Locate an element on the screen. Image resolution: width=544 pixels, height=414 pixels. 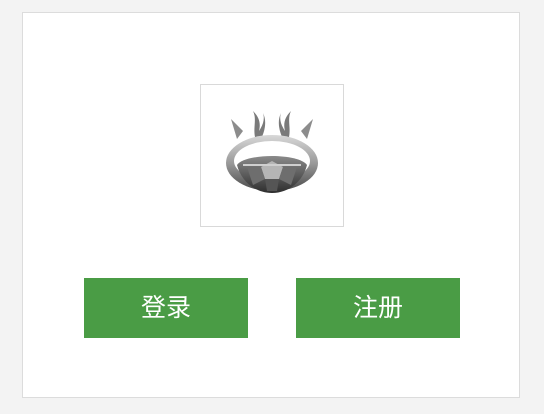
antlered-crown-logo-icon is located at coordinates (272, 151).